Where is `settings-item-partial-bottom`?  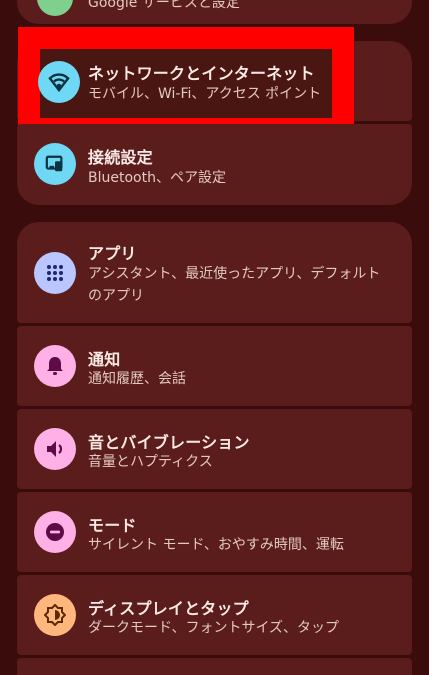 settings-item-partial-bottom is located at coordinates (214, 666).